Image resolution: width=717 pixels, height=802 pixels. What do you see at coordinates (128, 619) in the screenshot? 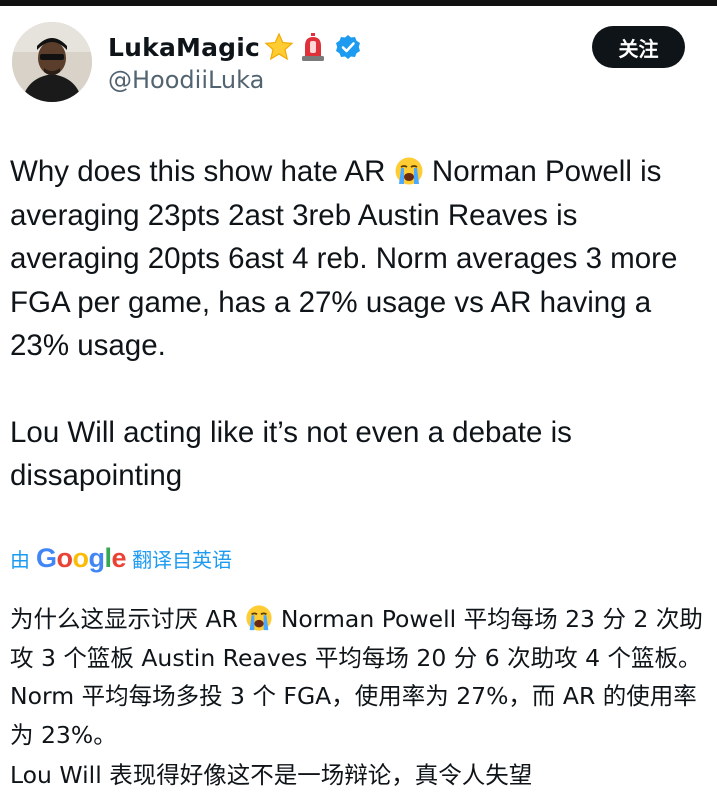
I see `translated-part-1: 为什么这显示讨厌 AR` at bounding box center [128, 619].